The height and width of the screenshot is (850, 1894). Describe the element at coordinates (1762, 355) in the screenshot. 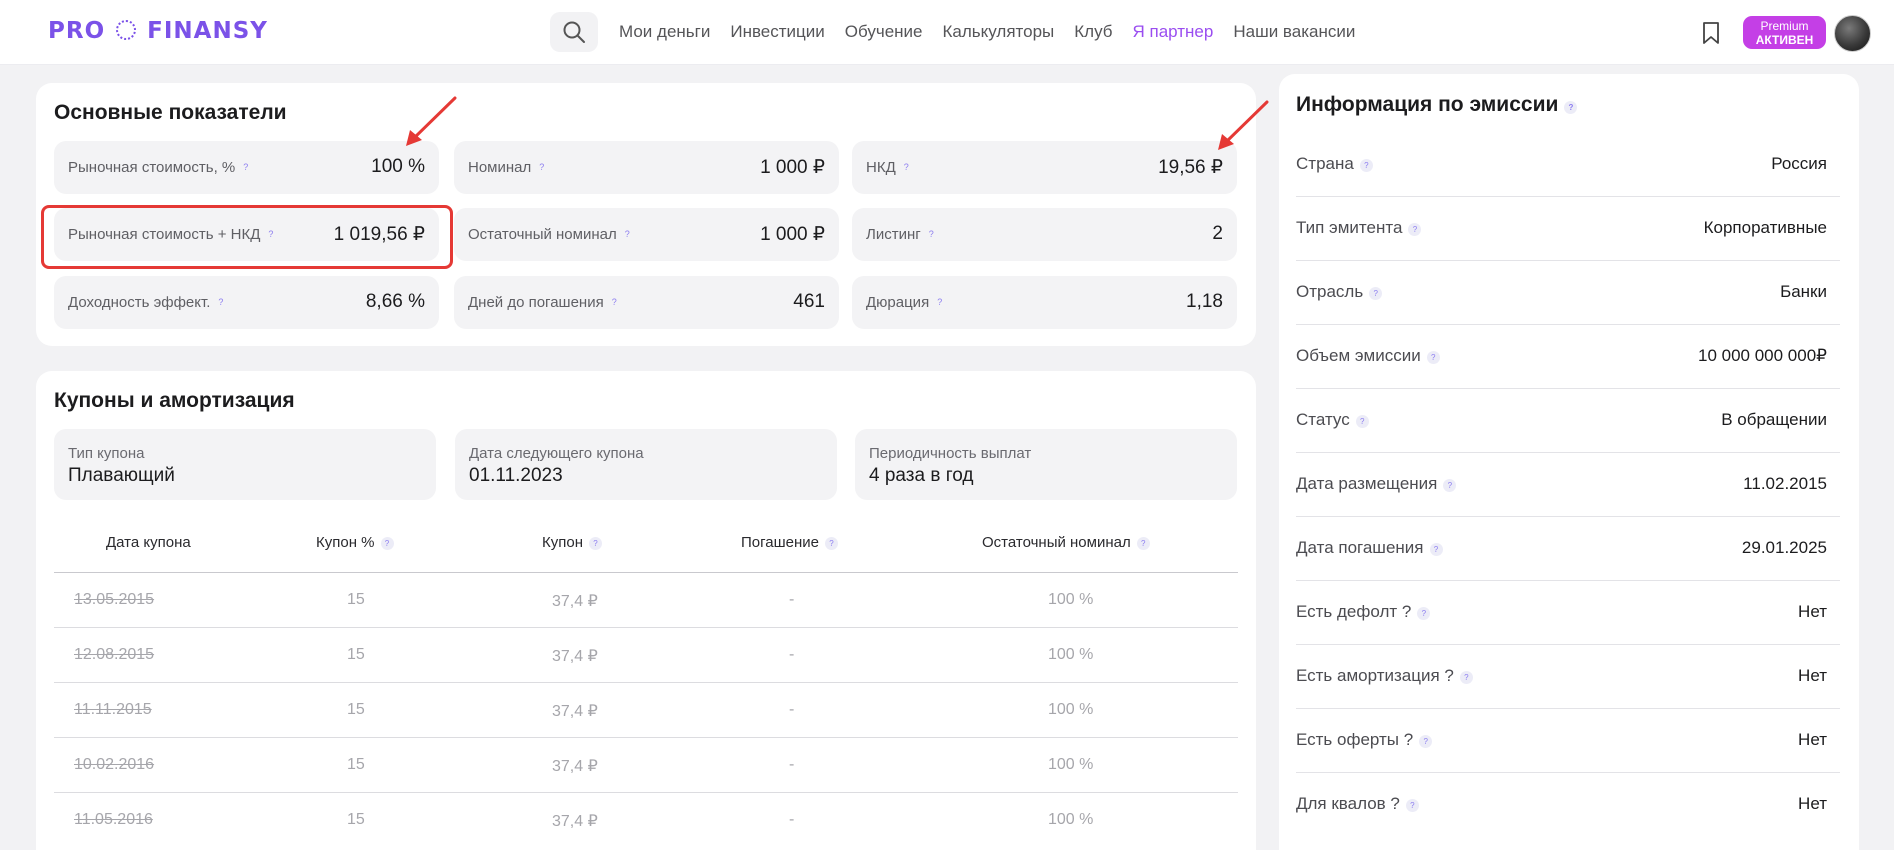

I see `row-value: 10 000 000 000₽` at that location.